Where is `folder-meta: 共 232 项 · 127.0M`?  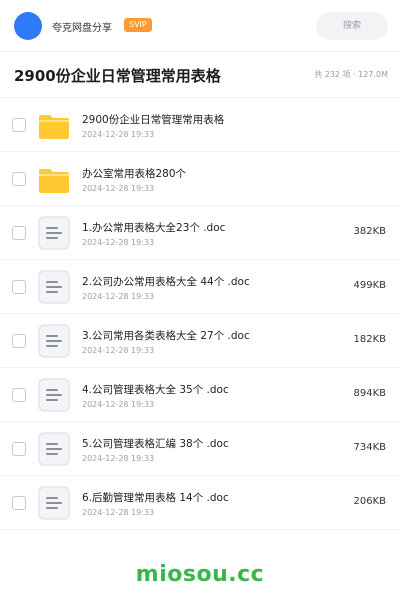 folder-meta: 共 232 项 · 127.0M is located at coordinates (351, 74).